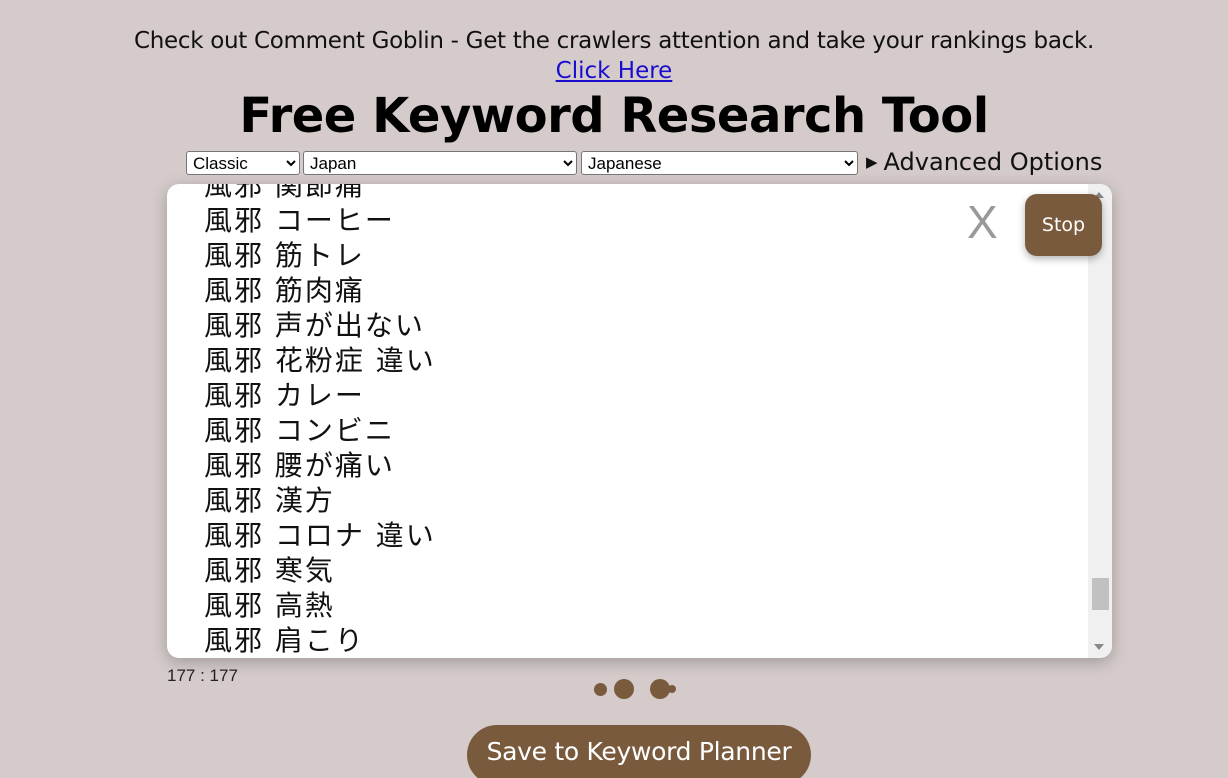 This screenshot has width=1228, height=778. Describe the element at coordinates (1099, 647) in the screenshot. I see `scroll-down-arrow-icon` at that location.